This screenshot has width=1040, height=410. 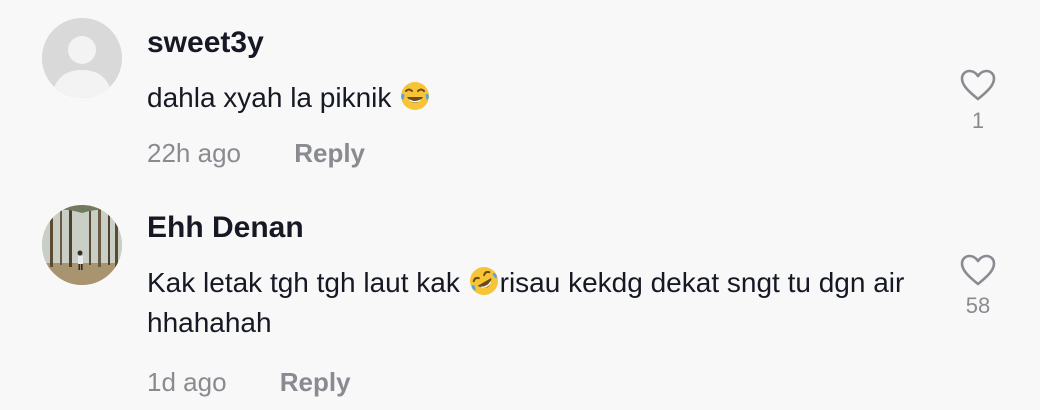 I want to click on comment-meta: 22h ago Reply, so click(x=256, y=153).